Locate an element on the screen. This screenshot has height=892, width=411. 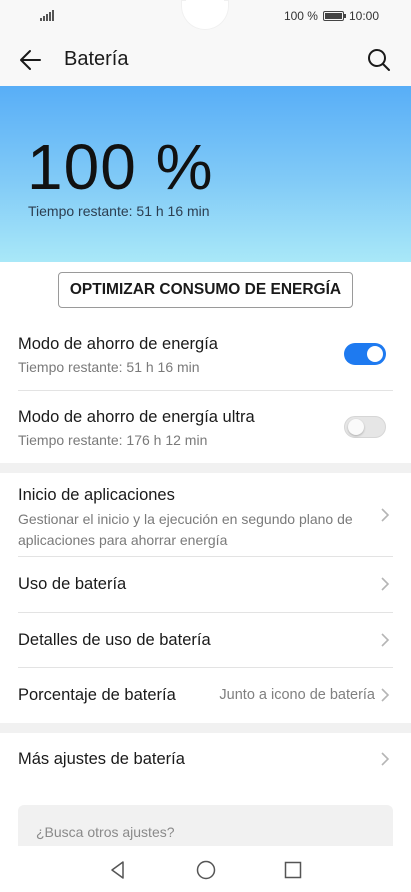
power-saving-mode-time: Tiempo restante: 51 h 16 min is located at coordinates (109, 367).